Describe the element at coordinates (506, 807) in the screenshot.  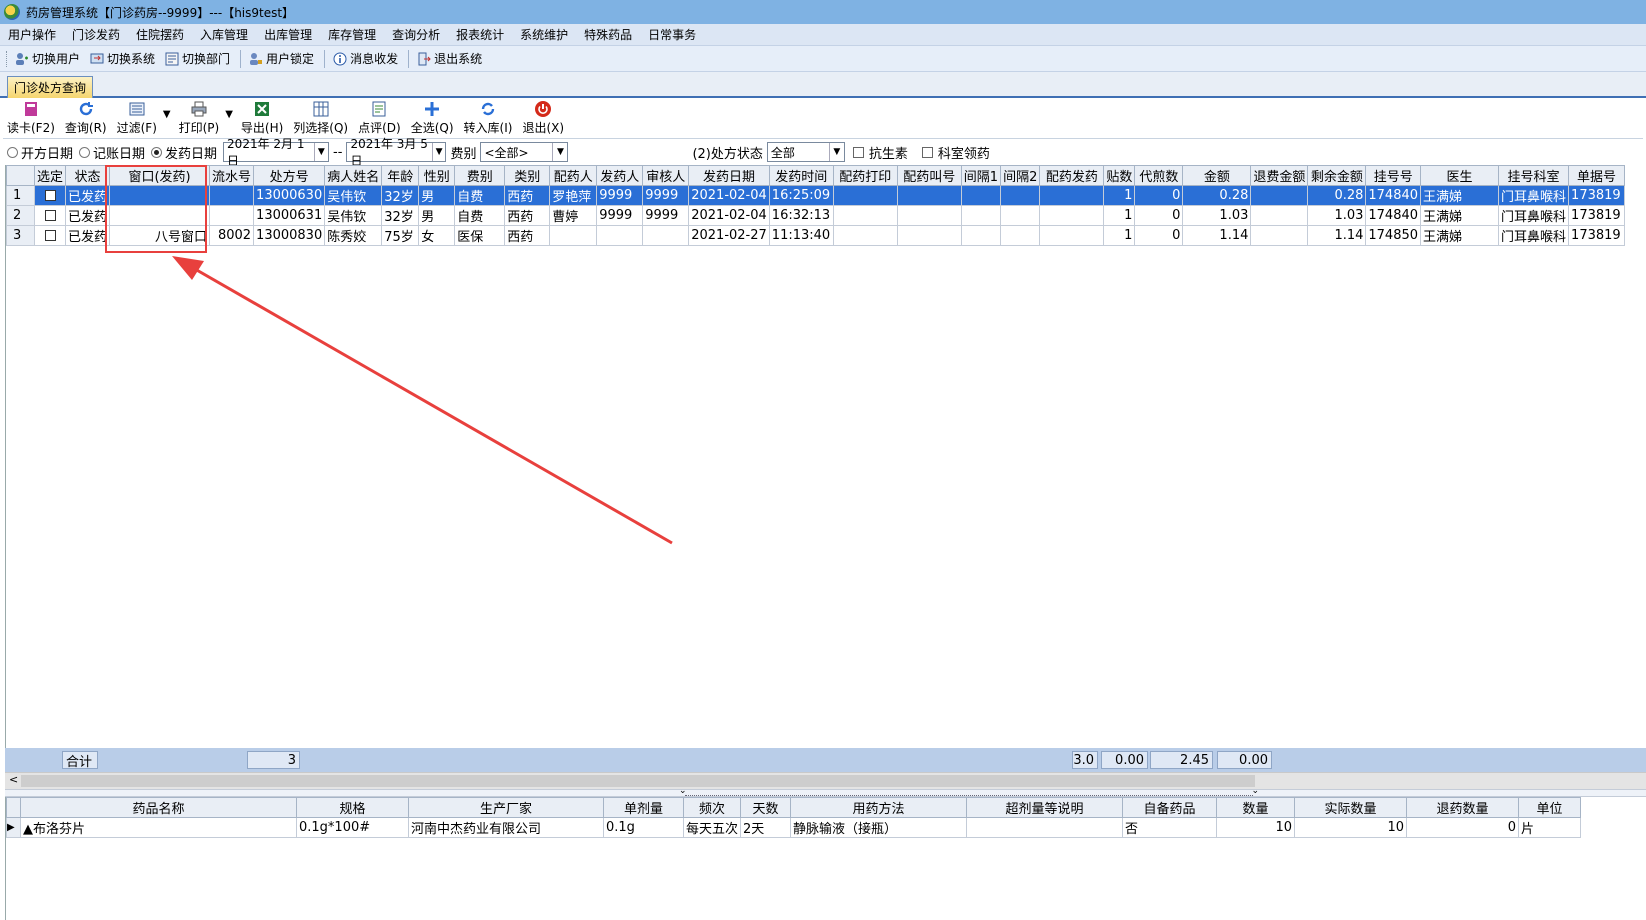
I see `detail-column-header: 生产厂家` at that location.